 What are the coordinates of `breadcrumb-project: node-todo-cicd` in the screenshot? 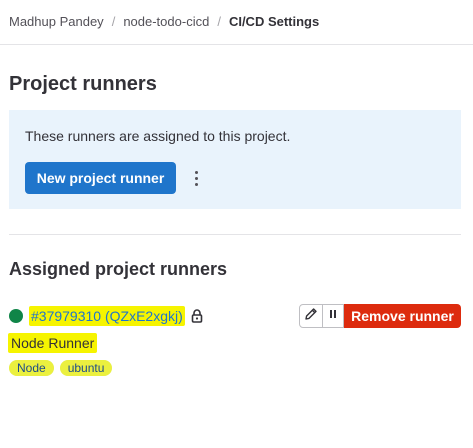 It's located at (166, 21).